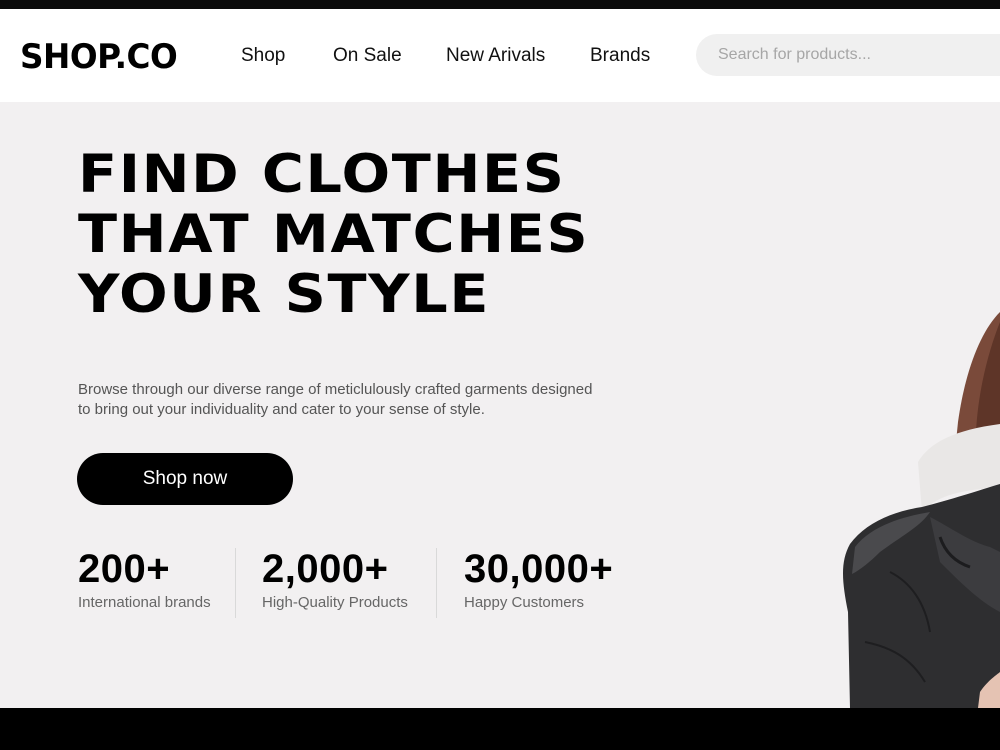  Describe the element at coordinates (144, 602) in the screenshot. I see `stat-label: International brands` at that location.